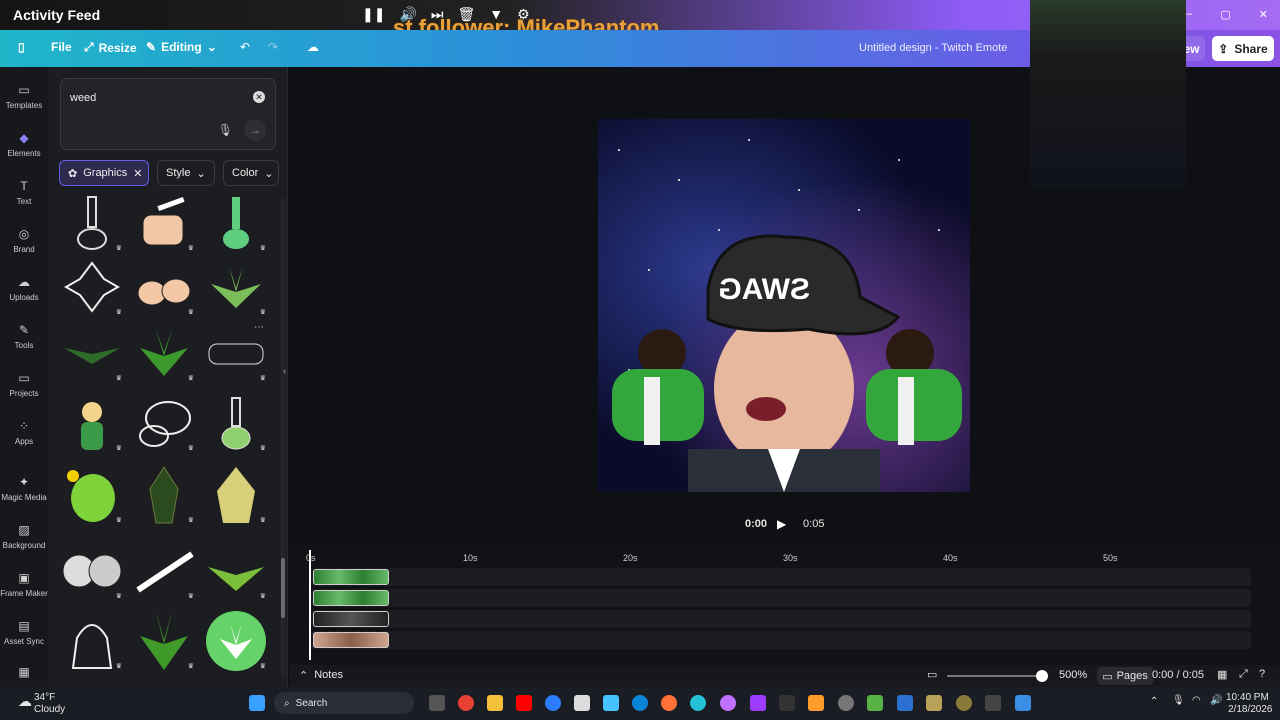 Image resolution: width=1280 pixels, height=720 pixels. I want to click on start-windows-icon, so click(257, 703).